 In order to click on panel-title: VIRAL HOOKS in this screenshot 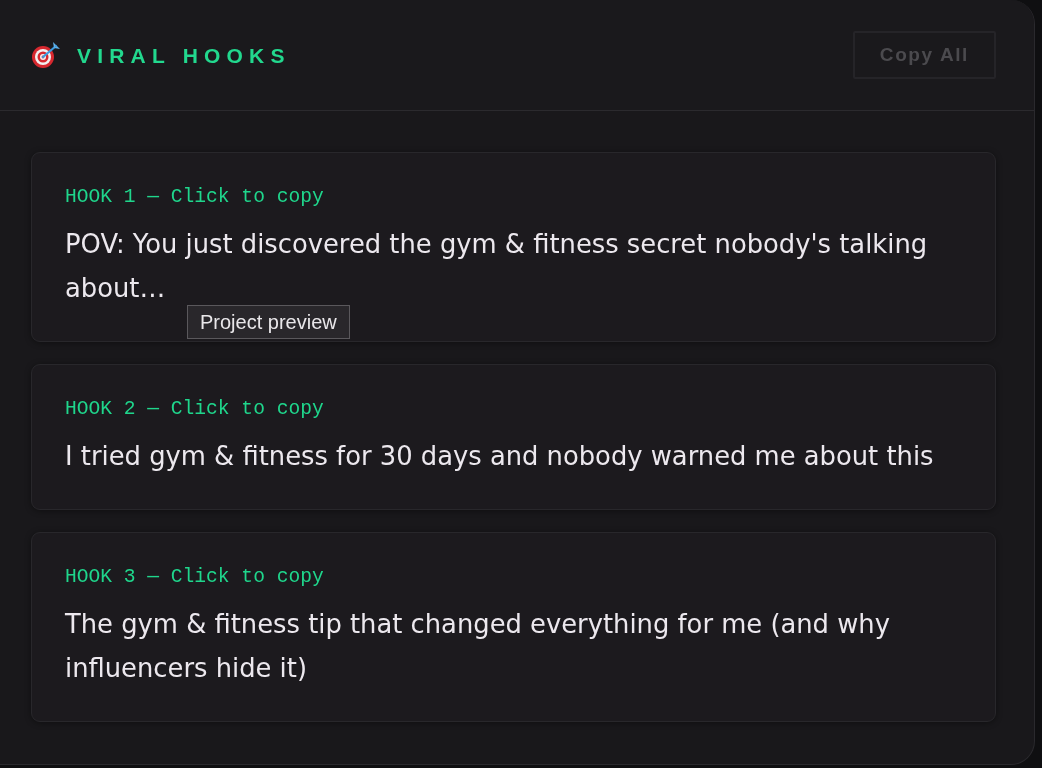, I will do `click(184, 55)`.